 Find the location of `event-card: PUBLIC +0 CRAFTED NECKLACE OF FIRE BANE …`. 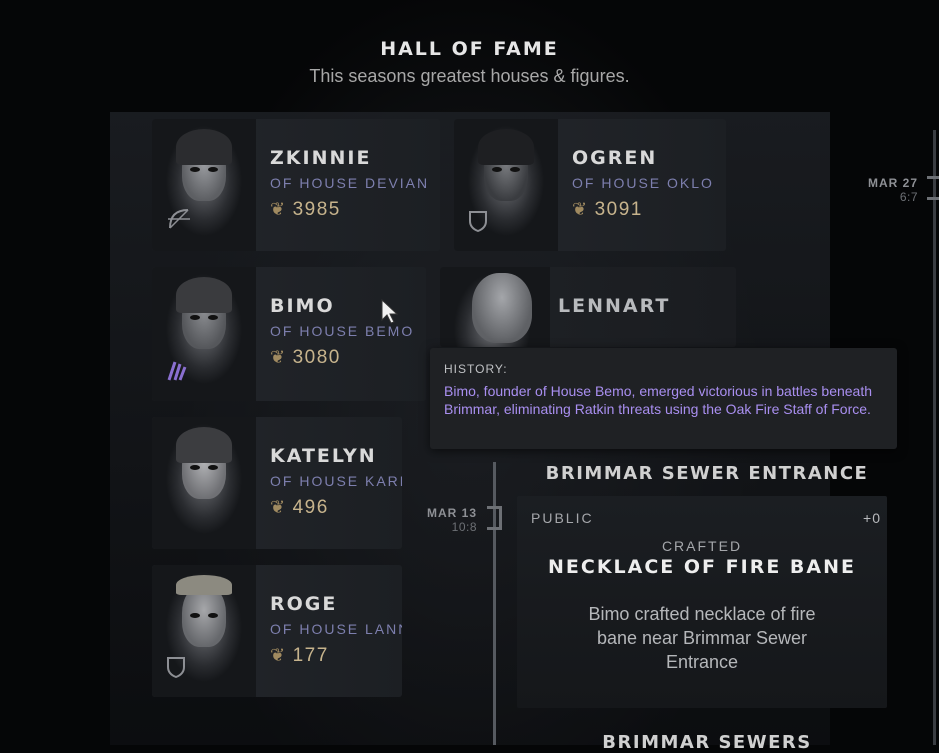

event-card: PUBLIC +0 CRAFTED NECKLACE OF FIRE BANE … is located at coordinates (702, 602).